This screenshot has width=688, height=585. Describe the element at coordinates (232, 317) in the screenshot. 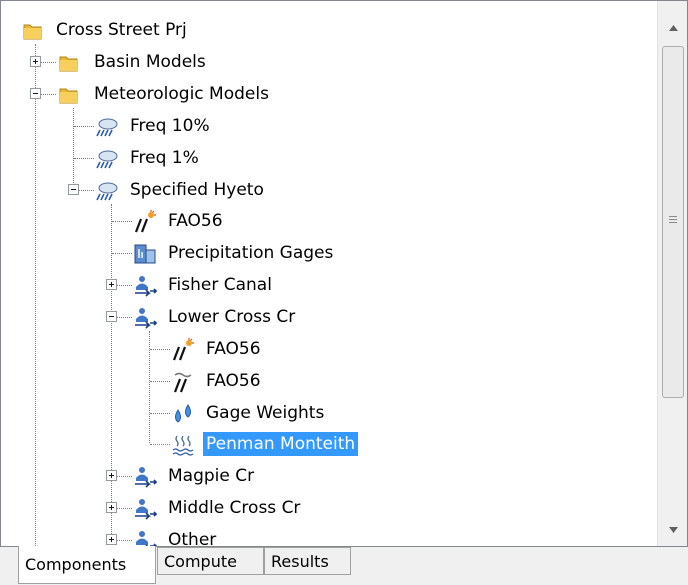

I see `tree-item-label: Lower Cross Cr` at that location.